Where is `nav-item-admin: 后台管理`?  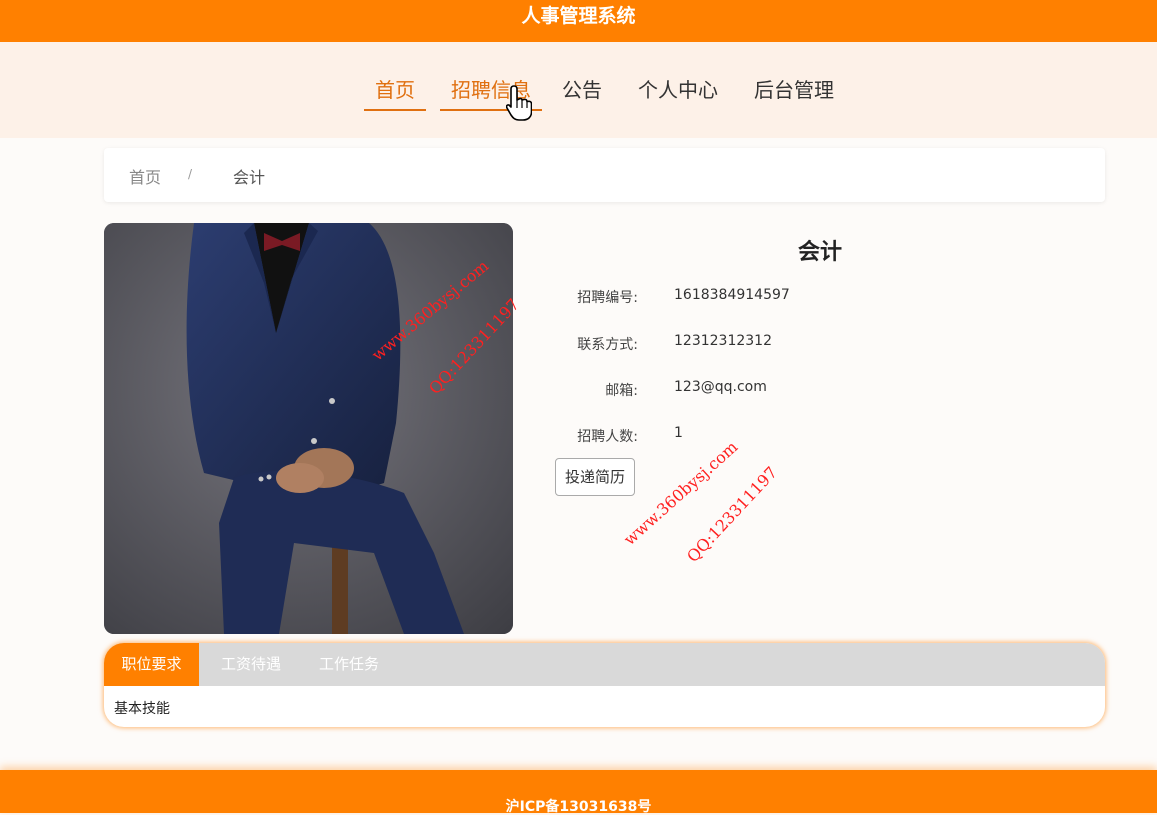
nav-item-admin: 后台管理 is located at coordinates (794, 92).